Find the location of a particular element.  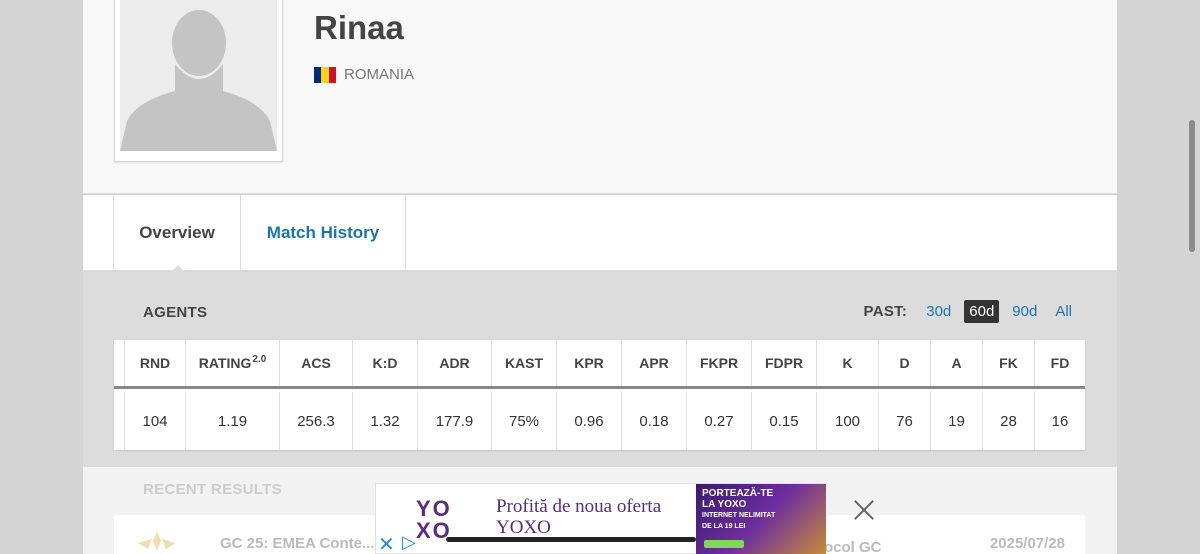

past-30d-option: 30d is located at coordinates (938, 311).